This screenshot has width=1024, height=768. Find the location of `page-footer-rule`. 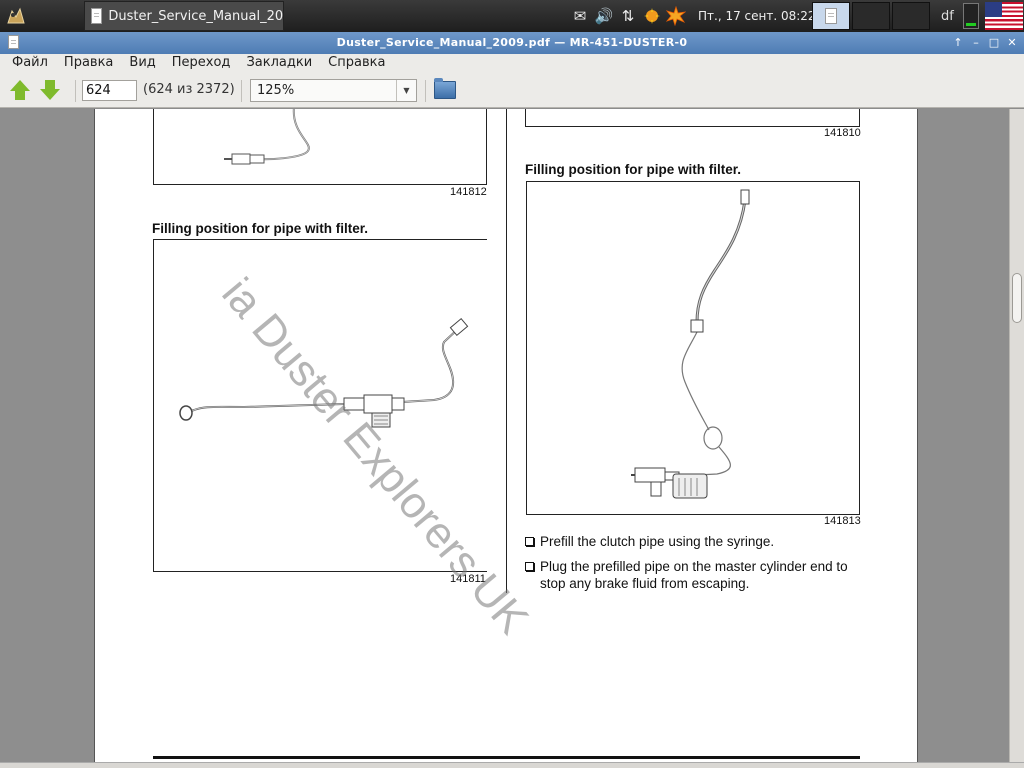

page-footer-rule is located at coordinates (506, 757).